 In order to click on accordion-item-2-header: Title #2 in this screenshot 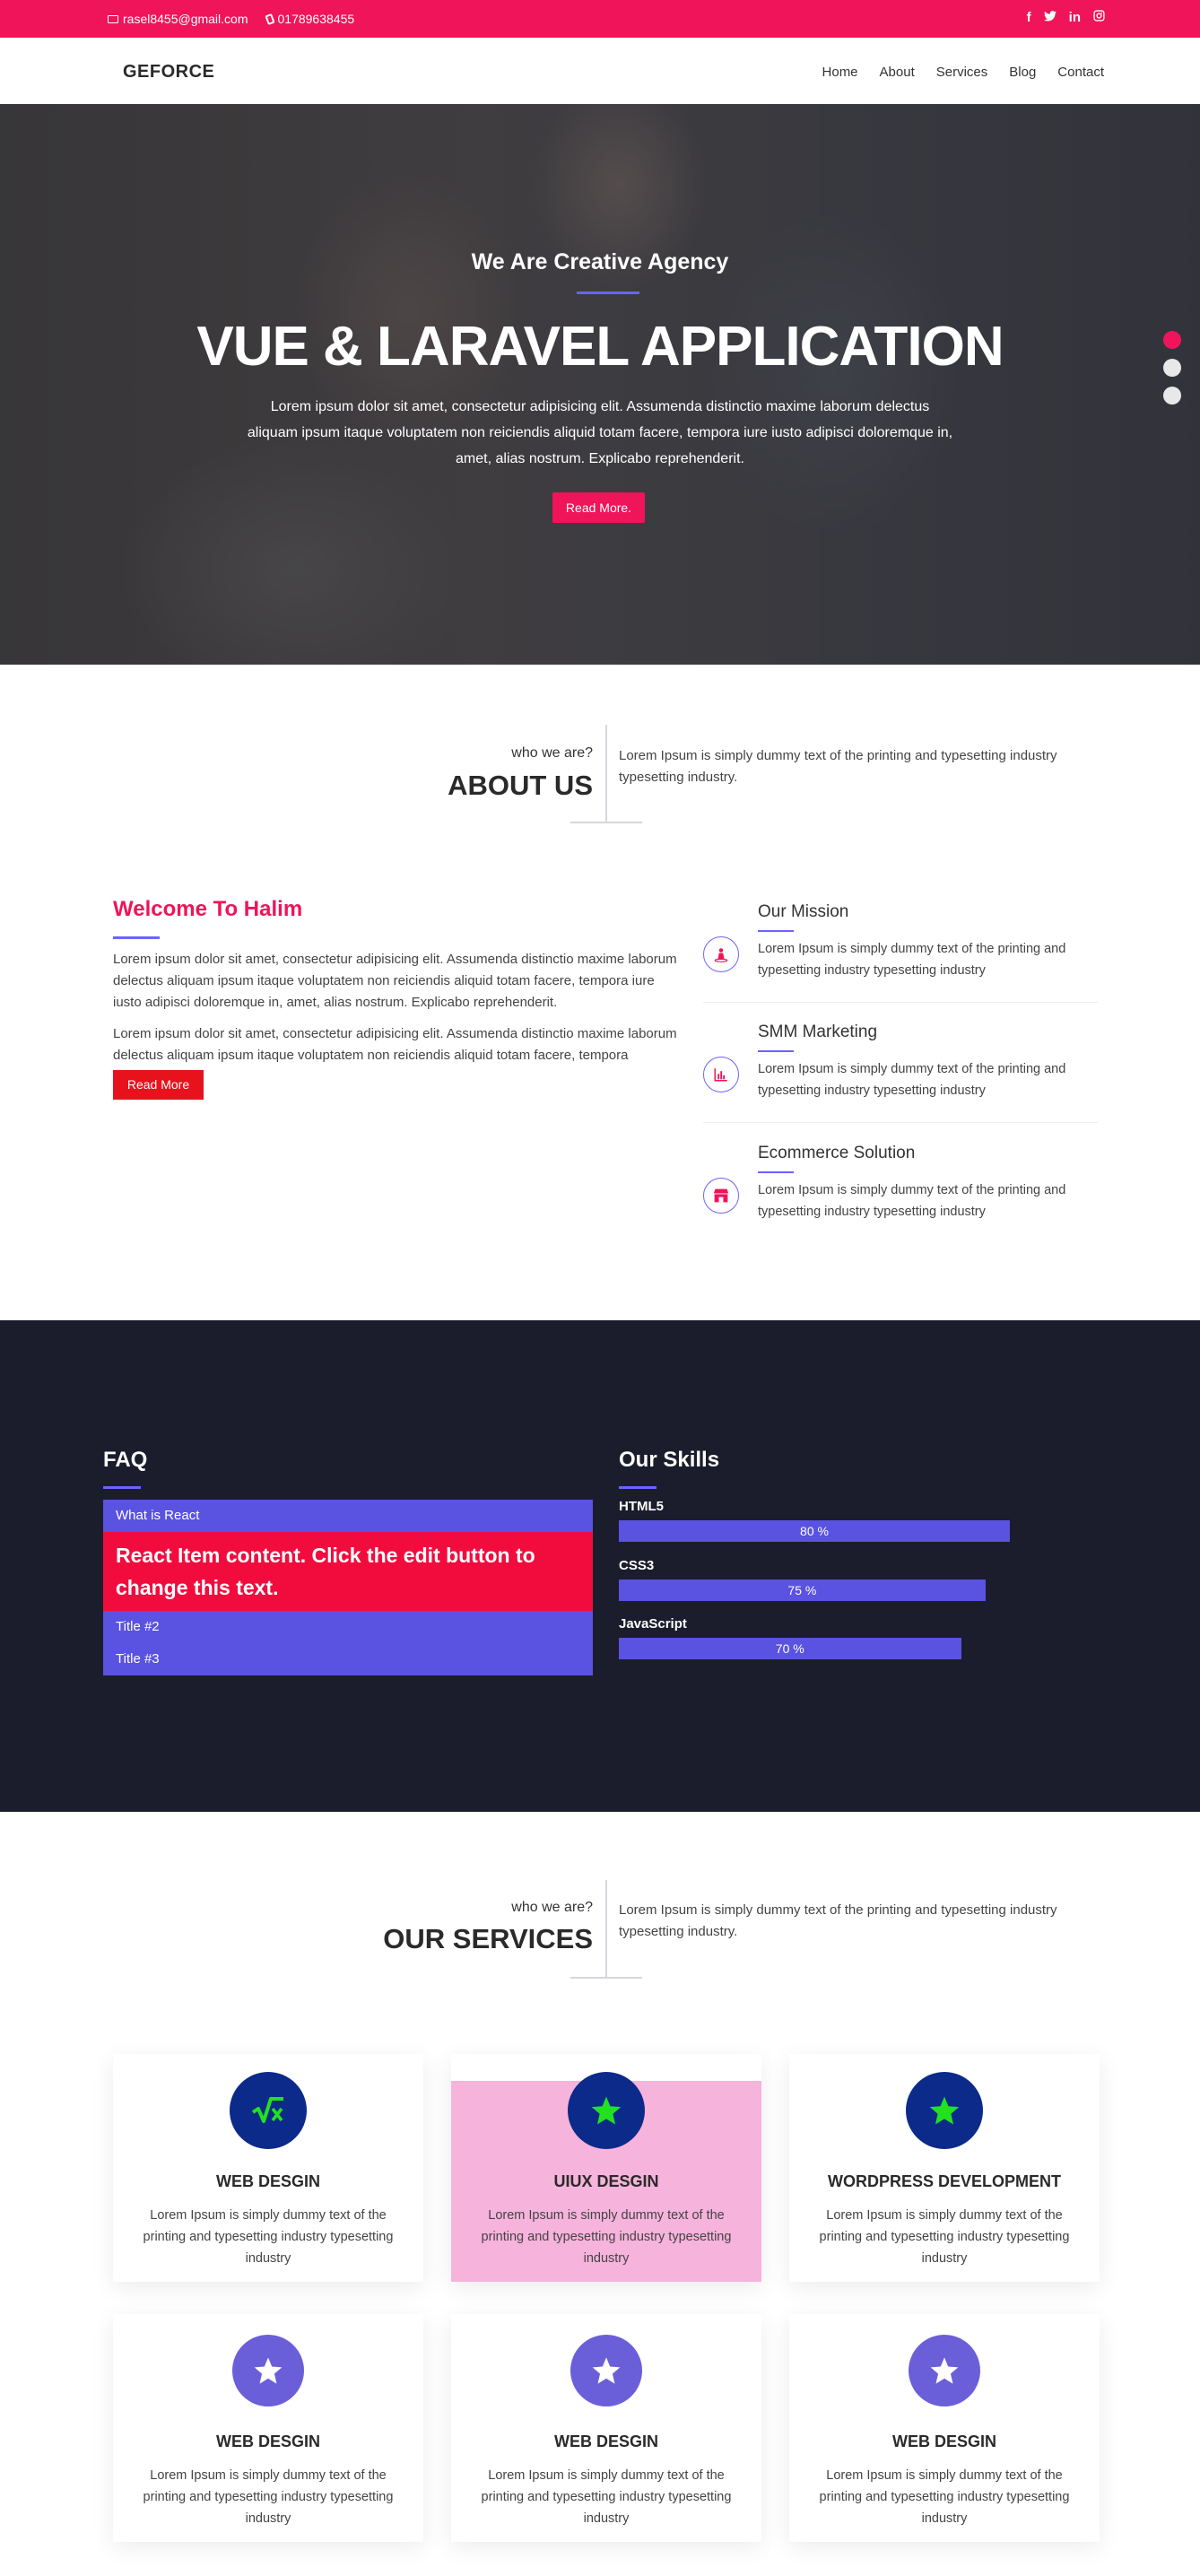, I will do `click(348, 1627)`.